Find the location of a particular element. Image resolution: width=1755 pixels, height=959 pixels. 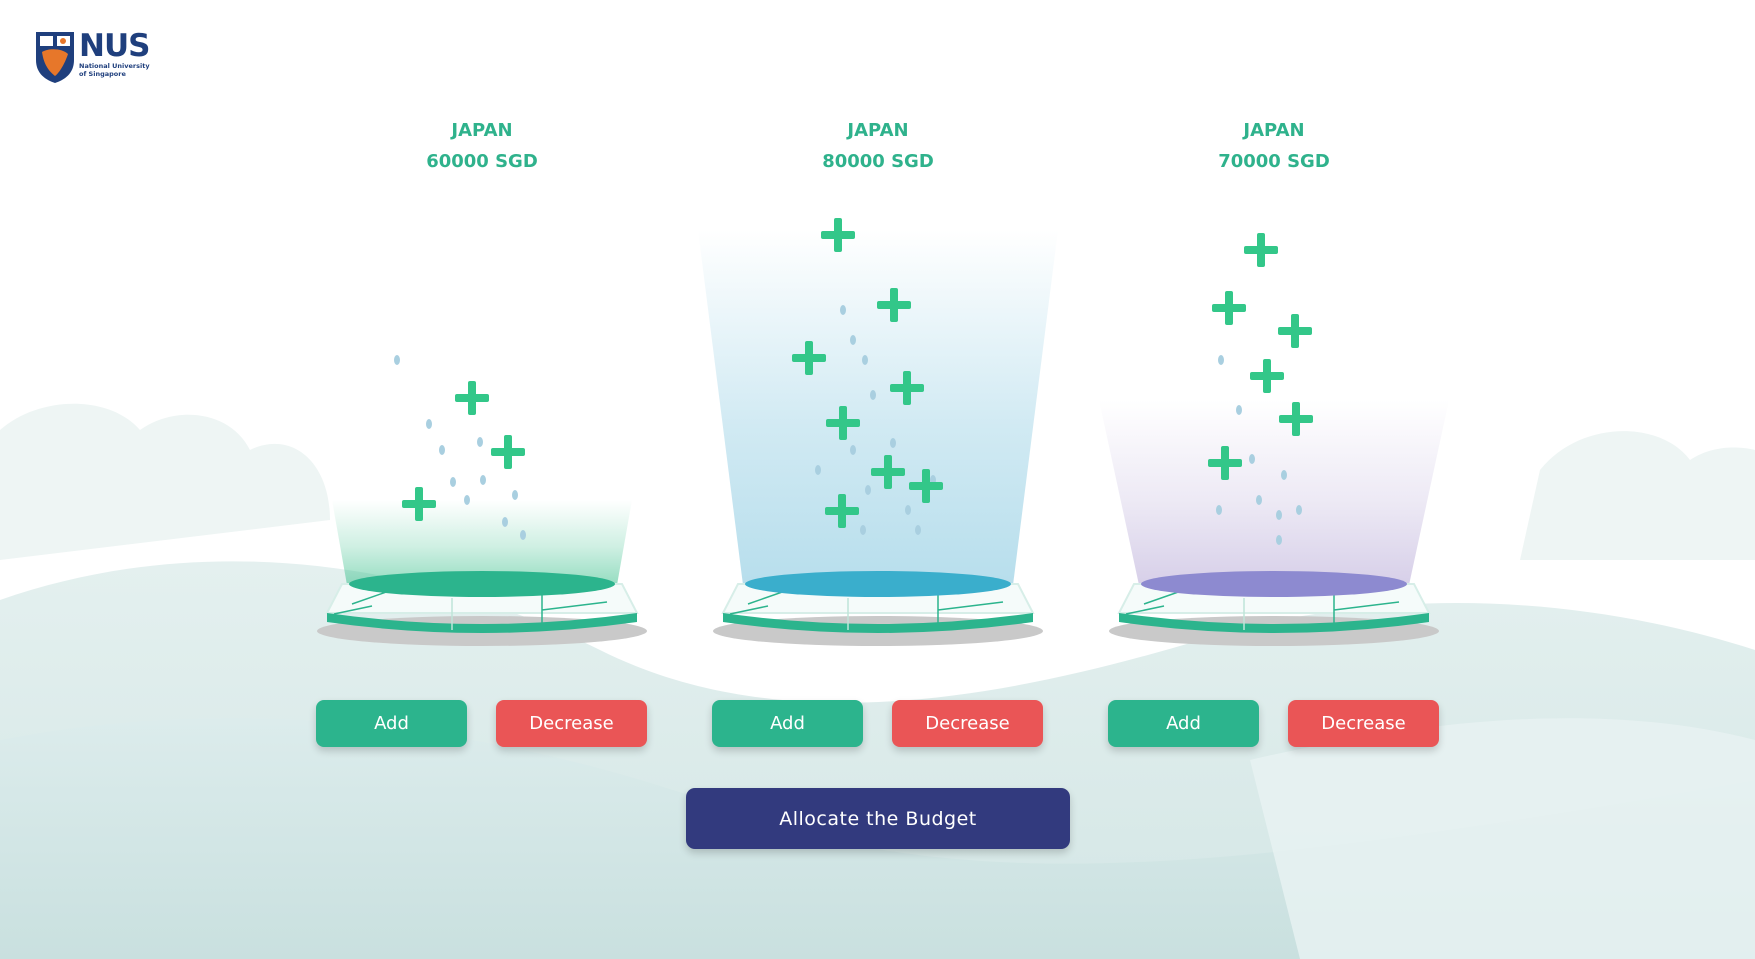

station-3-country: JAPAN is located at coordinates (1274, 130).